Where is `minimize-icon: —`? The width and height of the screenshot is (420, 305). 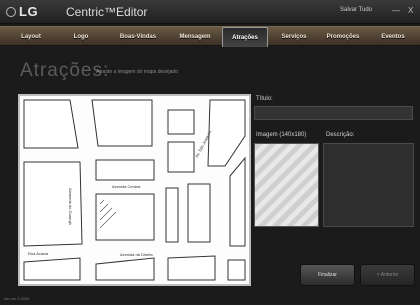
minimize-icon: — is located at coordinates (396, 11).